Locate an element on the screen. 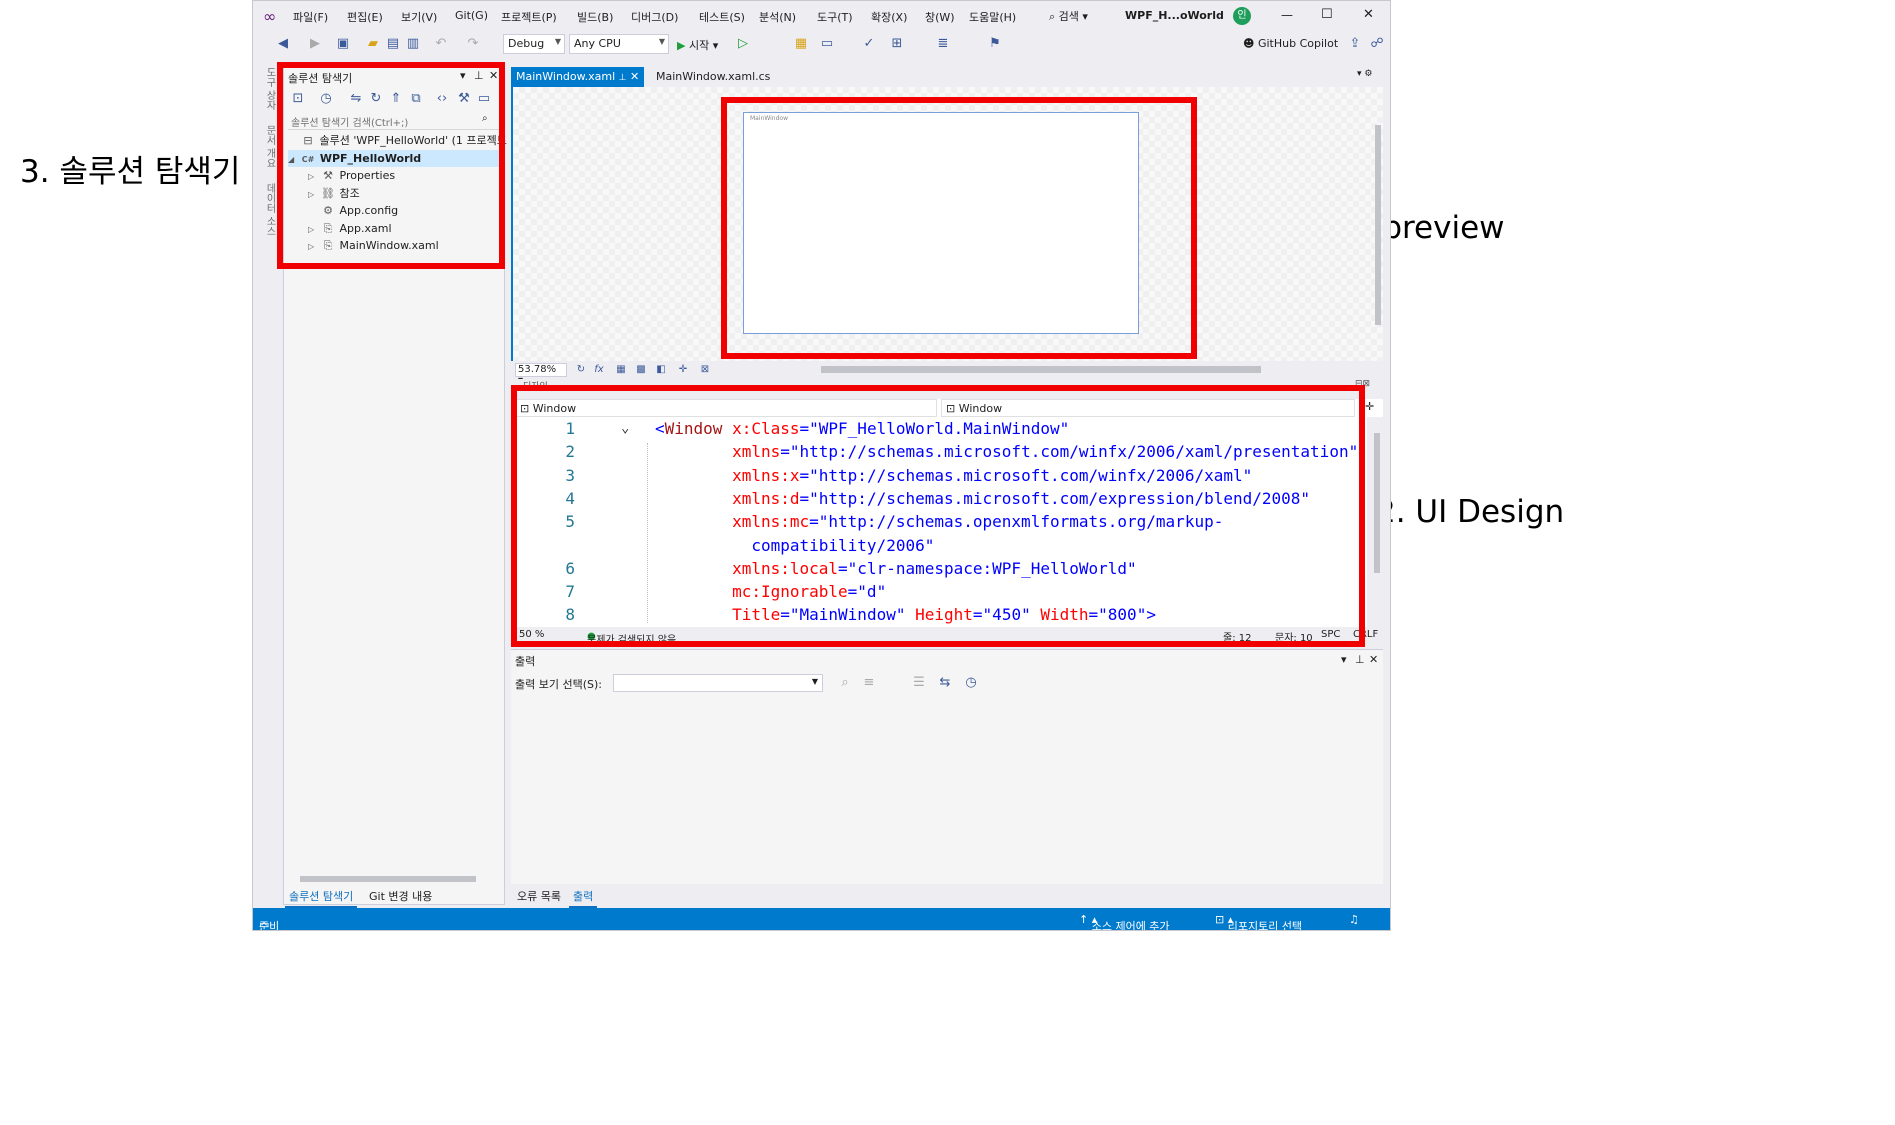  output-panel: 출력 ▾ ⊥ ✕ 출력 보기 선택(S): ▼ ⌕ ≡ ☰ ⇆ ◷ is located at coordinates (947, 766).